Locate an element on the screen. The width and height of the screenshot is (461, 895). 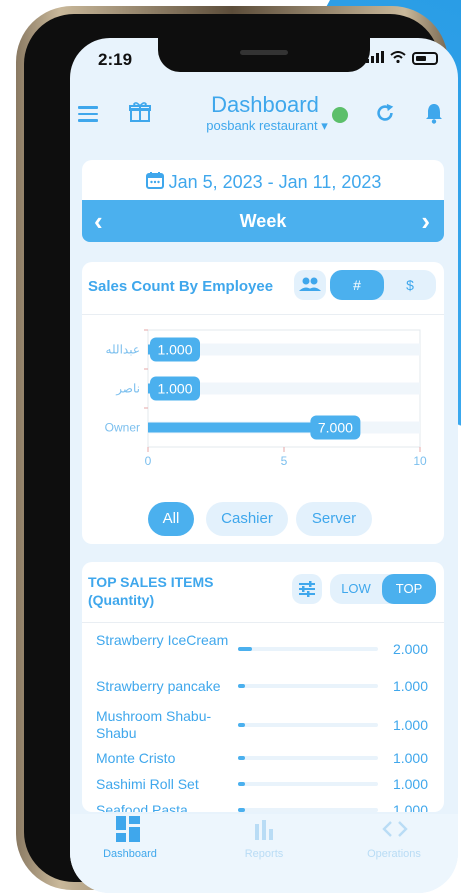
count-amount-toggle: # $ is located at coordinates (383, 285).